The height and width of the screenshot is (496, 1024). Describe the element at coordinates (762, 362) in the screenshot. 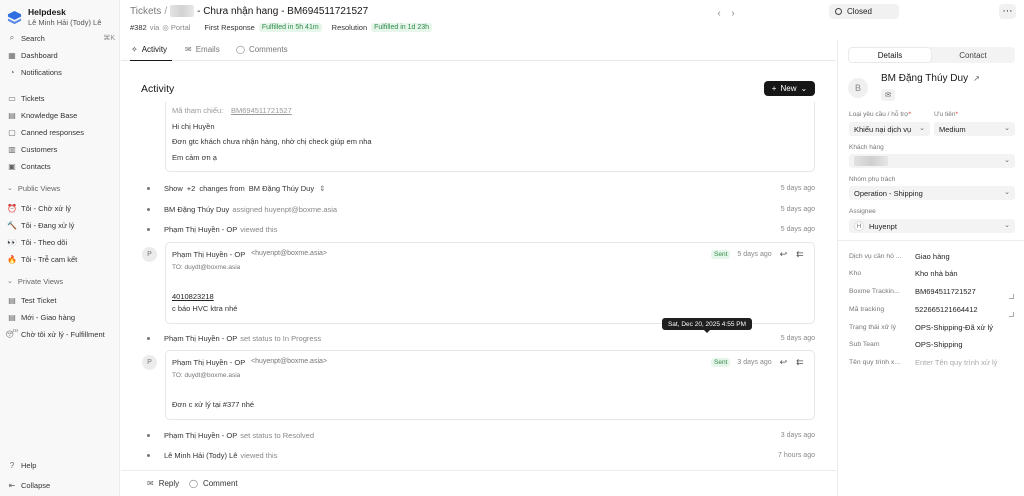

I see `email-actions: Sent 3 days ago ↩ ⇇` at that location.